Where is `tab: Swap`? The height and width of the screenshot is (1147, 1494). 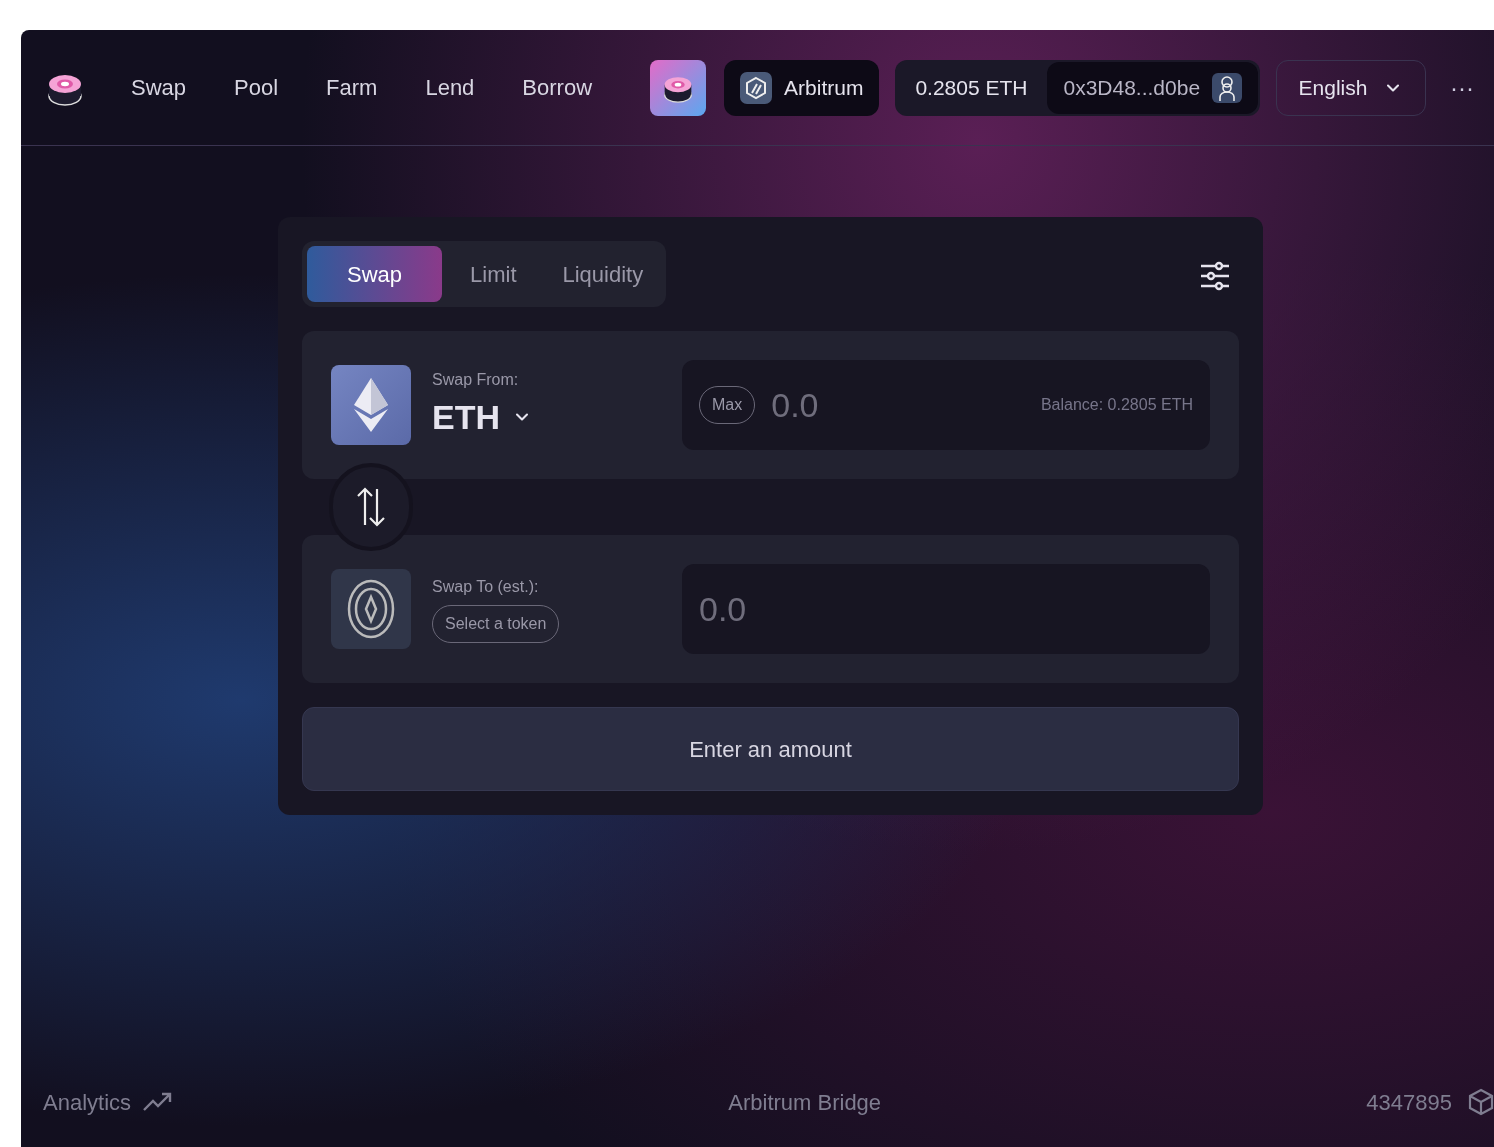 tab: Swap is located at coordinates (375, 274).